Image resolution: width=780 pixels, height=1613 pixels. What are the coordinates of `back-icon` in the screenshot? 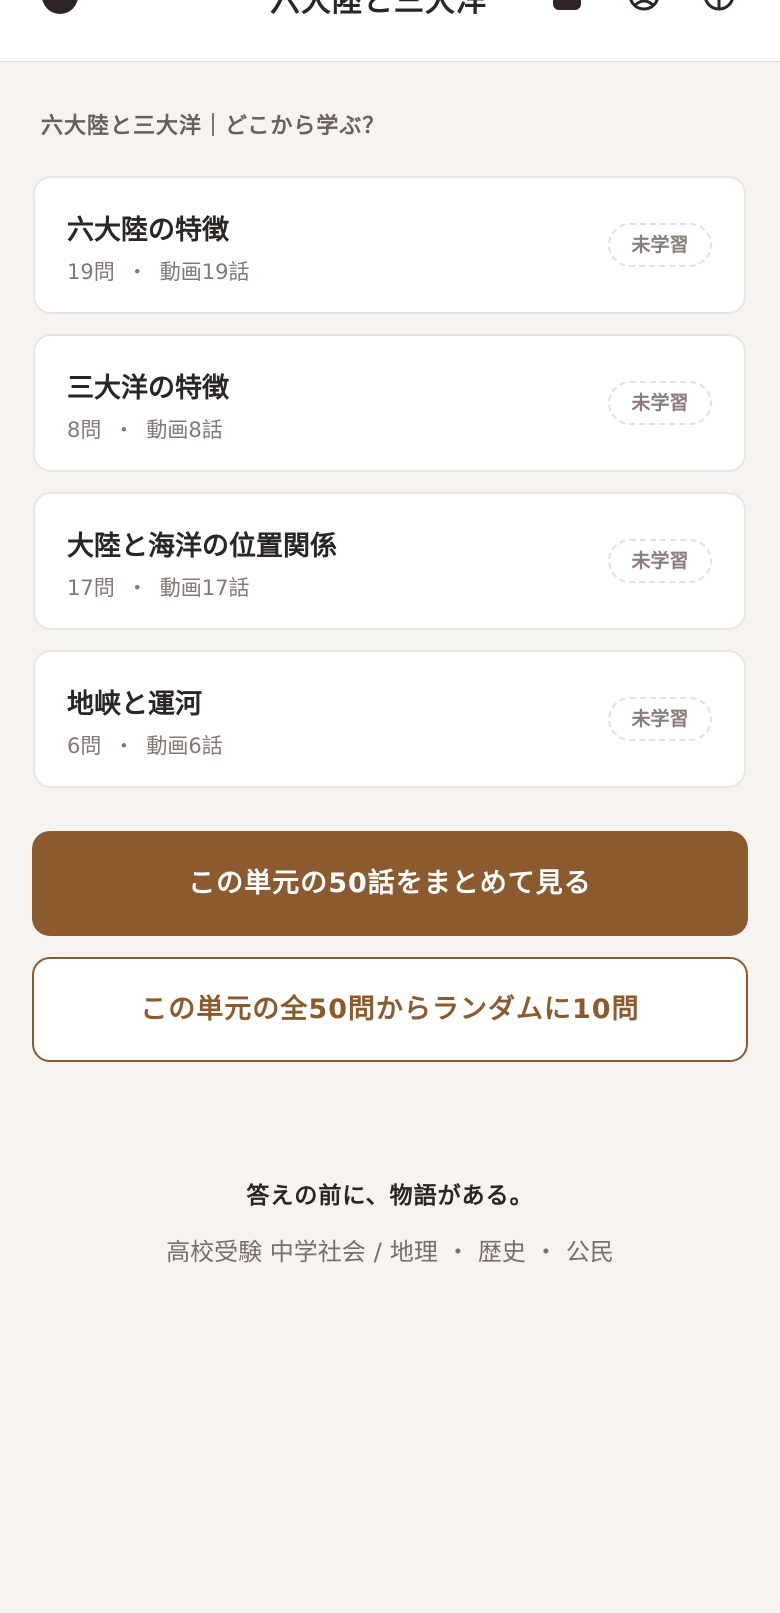 It's located at (60, 7).